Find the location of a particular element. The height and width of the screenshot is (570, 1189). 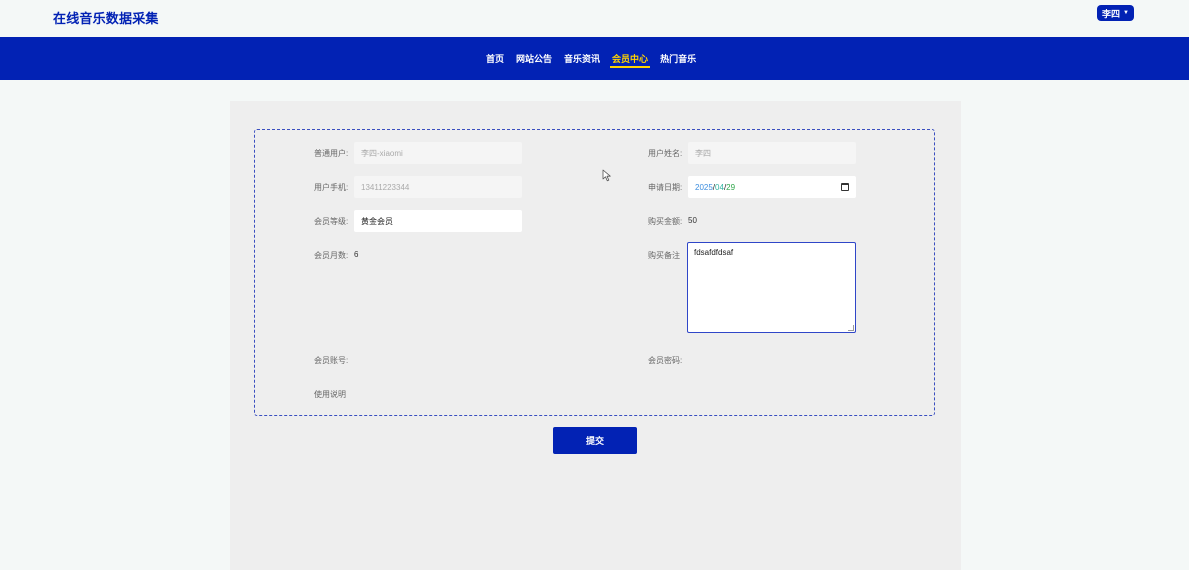

user-name-label: 李四 is located at coordinates (1111, 13).